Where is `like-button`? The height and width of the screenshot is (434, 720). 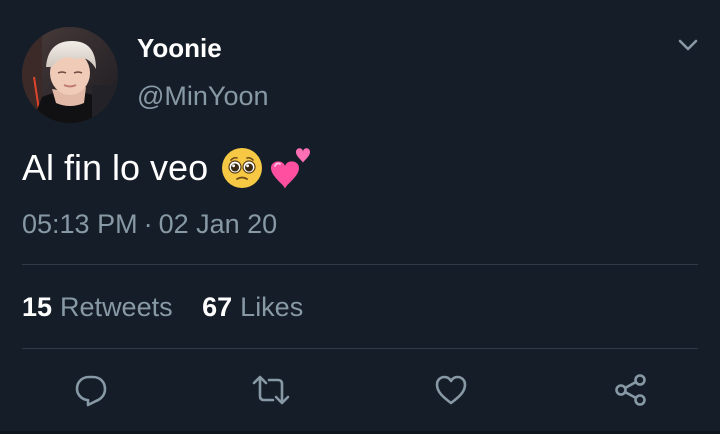
like-button is located at coordinates (451, 390).